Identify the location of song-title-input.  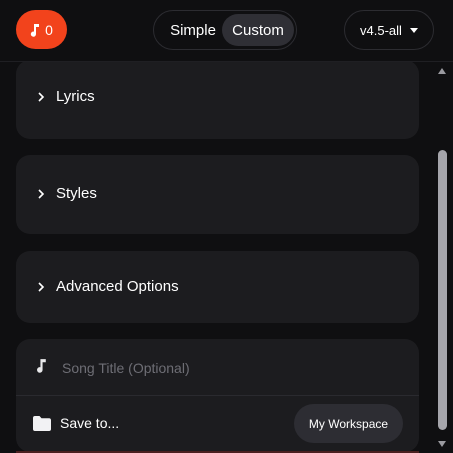
(212, 368).